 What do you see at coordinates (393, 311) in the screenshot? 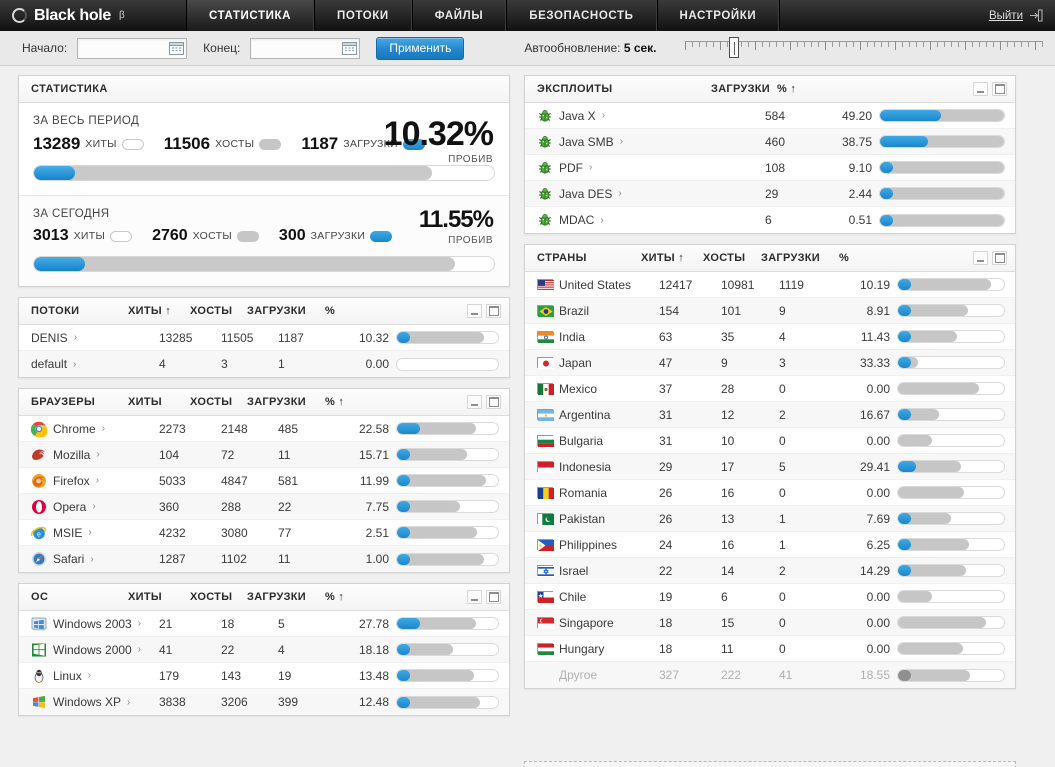
I see `threads-col-pct: %` at bounding box center [393, 311].